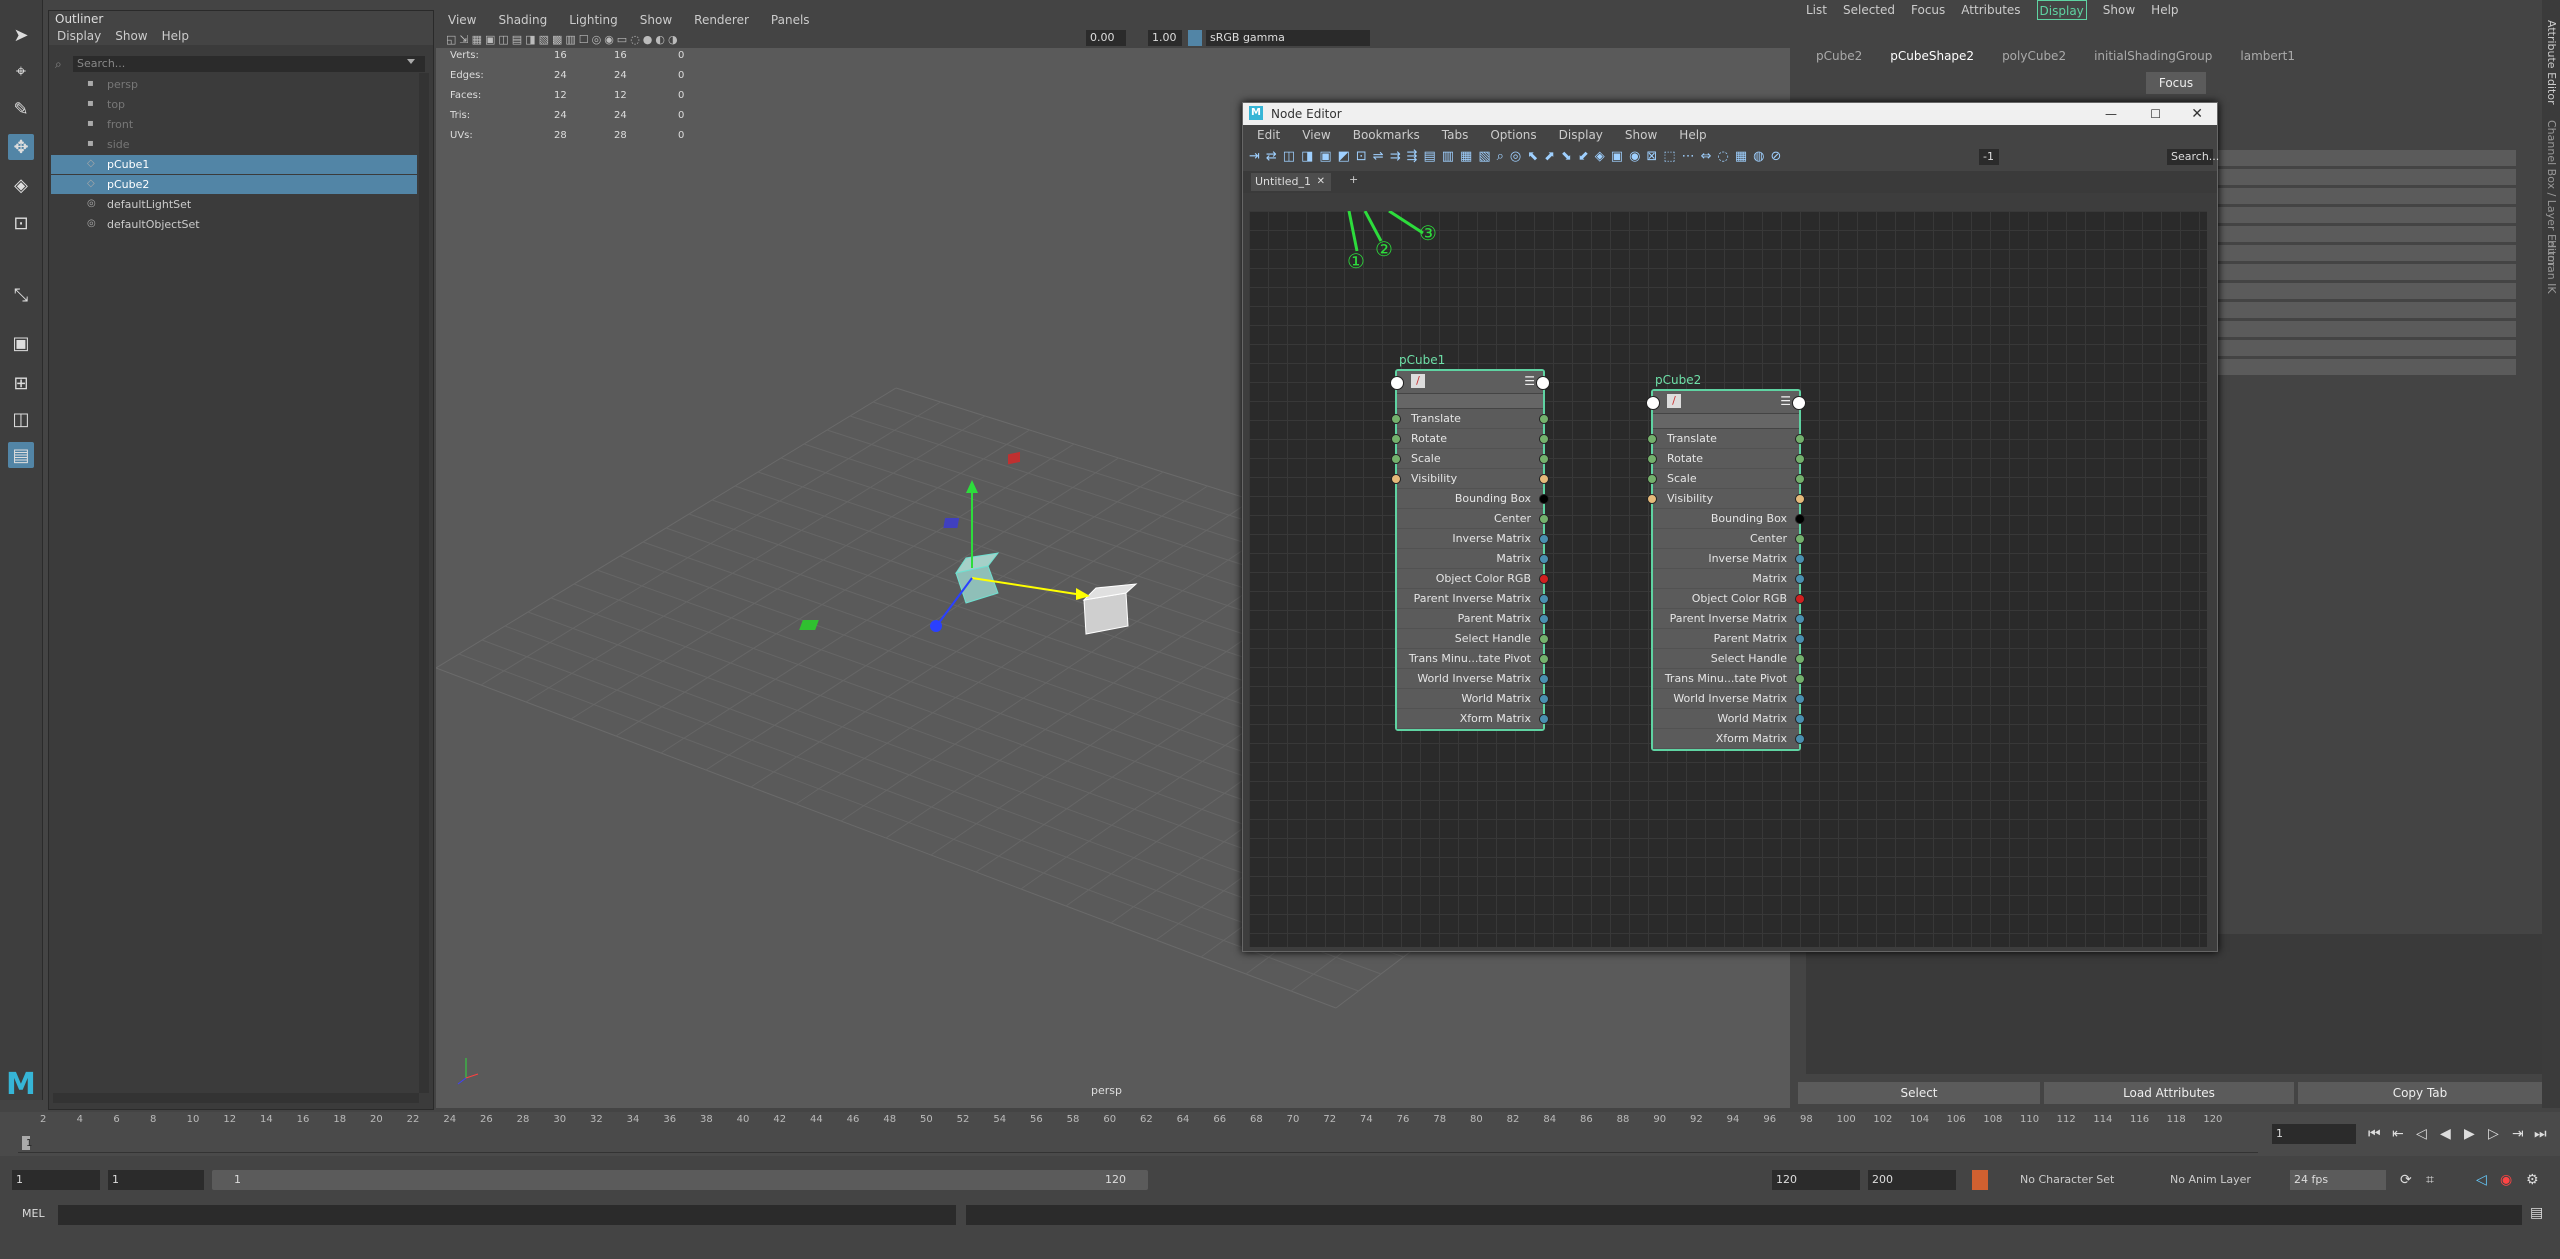 The width and height of the screenshot is (2560, 1259). I want to click on ae-menu-attributes: Attributes, so click(1990, 10).